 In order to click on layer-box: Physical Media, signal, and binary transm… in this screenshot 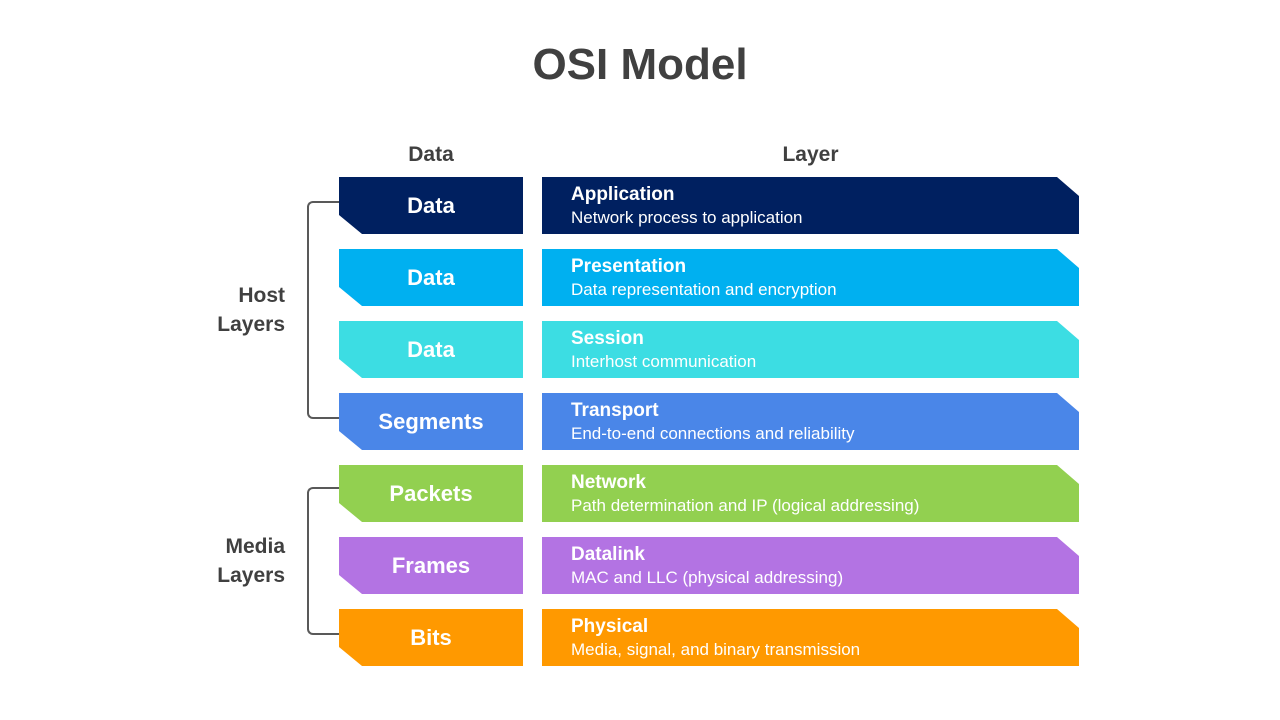, I will do `click(810, 637)`.